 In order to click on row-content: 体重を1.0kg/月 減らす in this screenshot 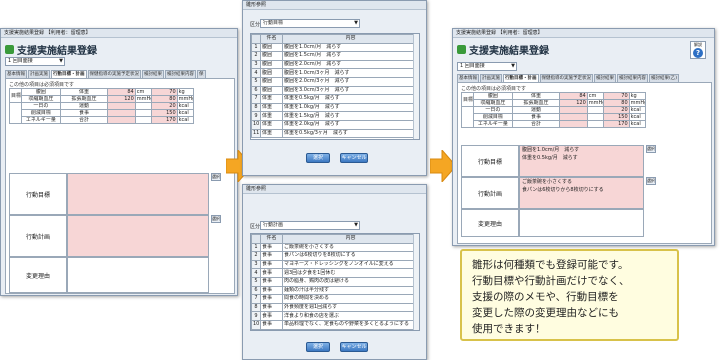, I will do `click(350, 107)`.